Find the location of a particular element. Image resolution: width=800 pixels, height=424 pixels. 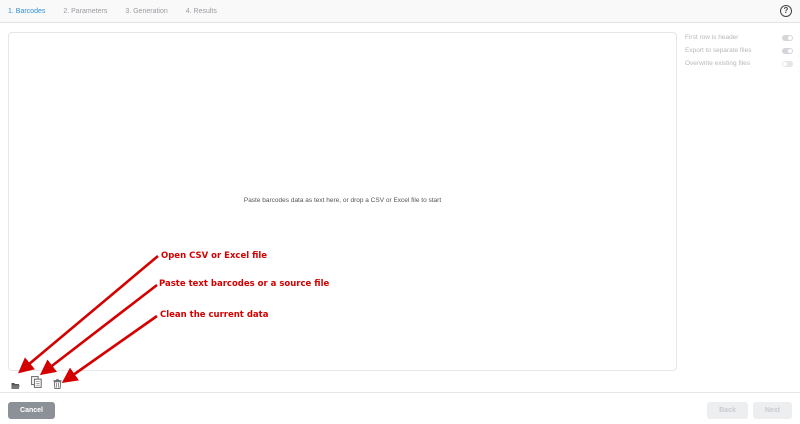

help-button: ? is located at coordinates (786, 11).